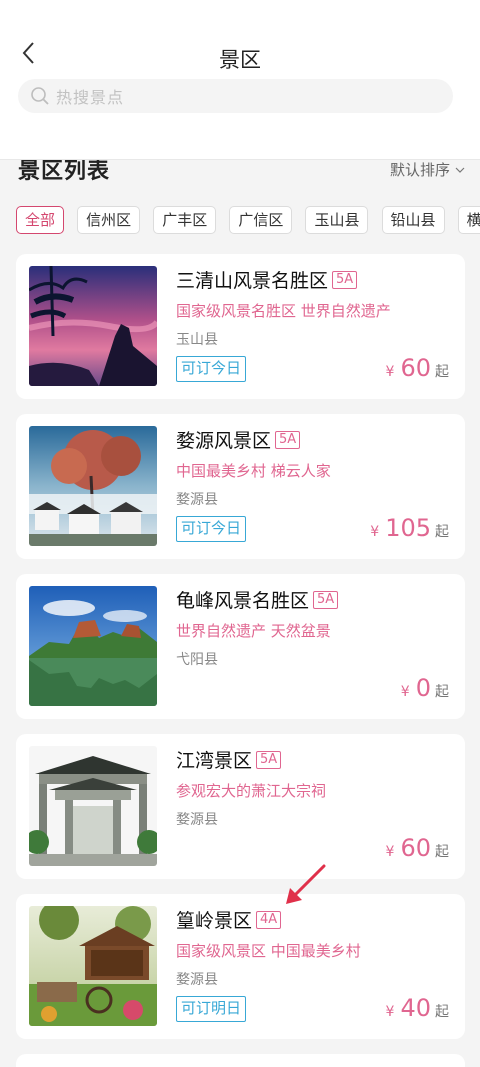 This screenshot has height=1067, width=480. What do you see at coordinates (40, 96) in the screenshot?
I see `search-icon` at bounding box center [40, 96].